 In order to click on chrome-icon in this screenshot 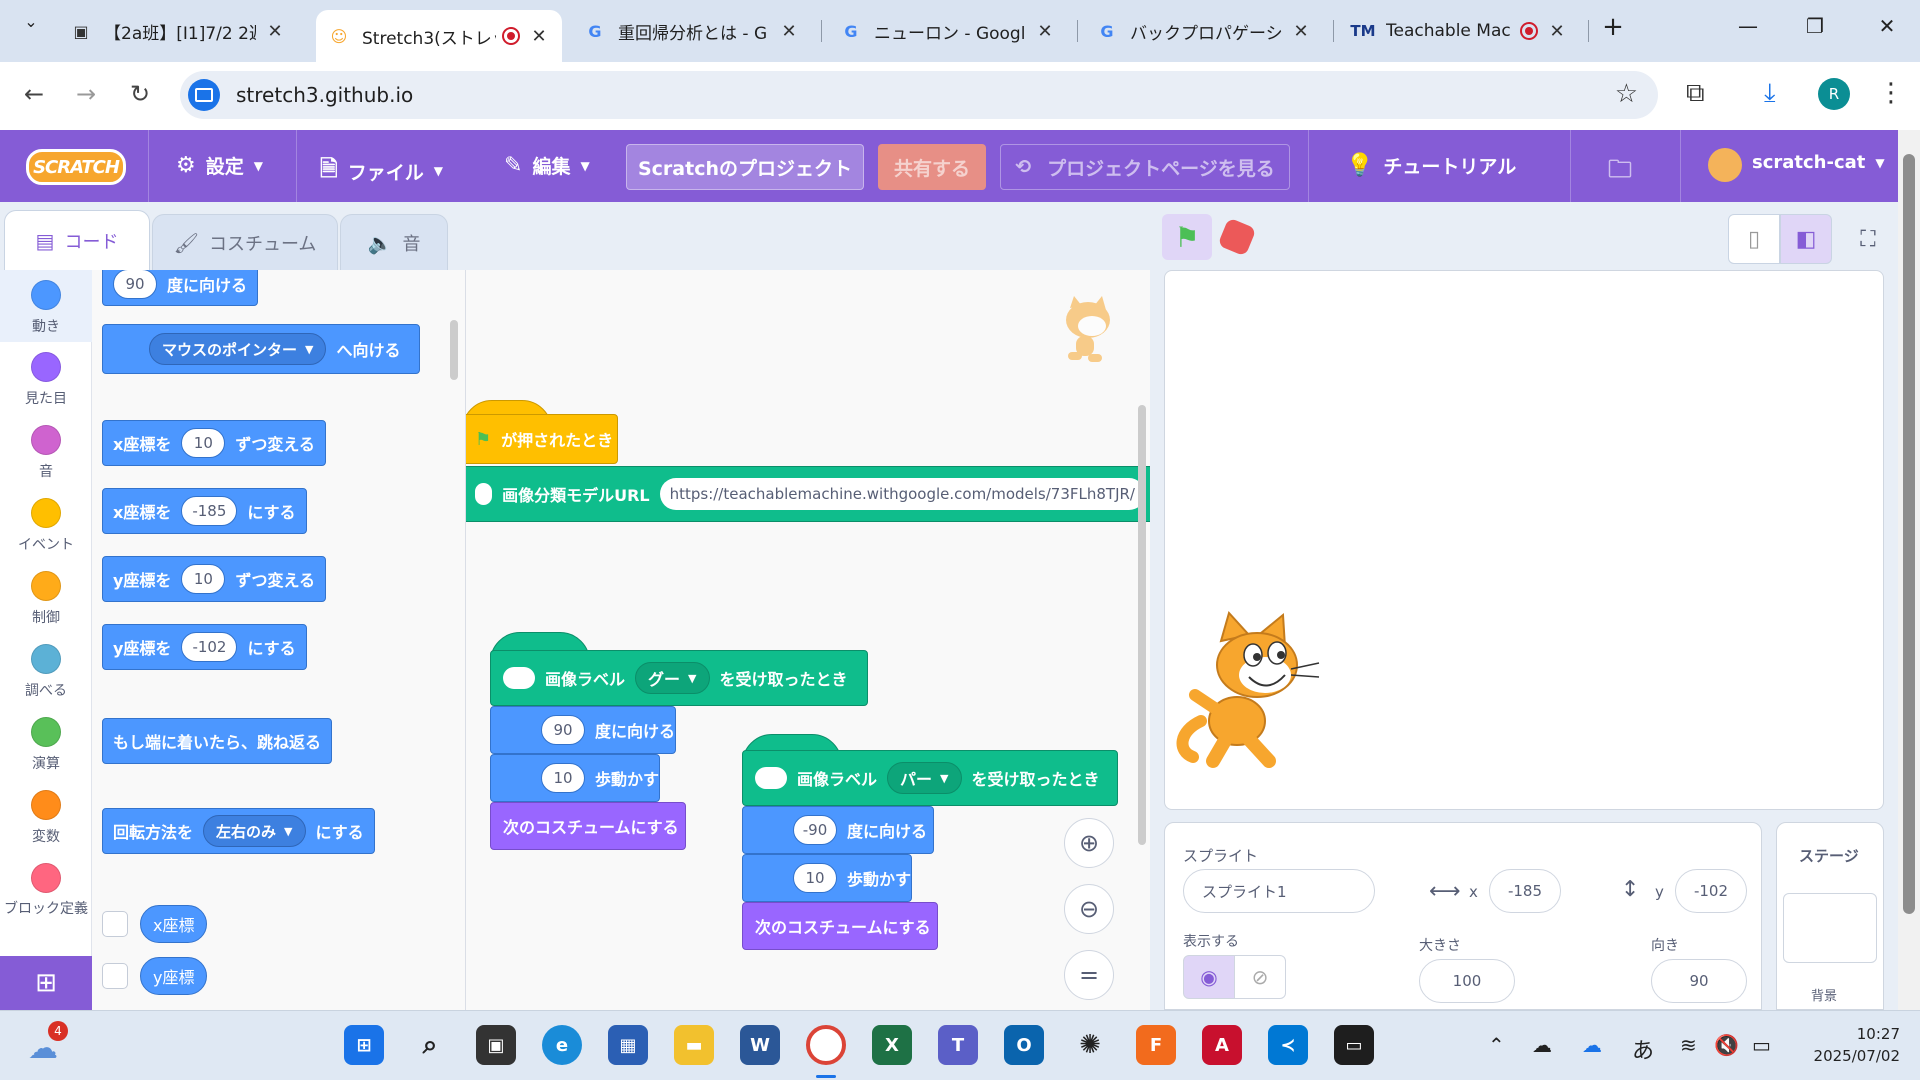, I will do `click(826, 1045)`.